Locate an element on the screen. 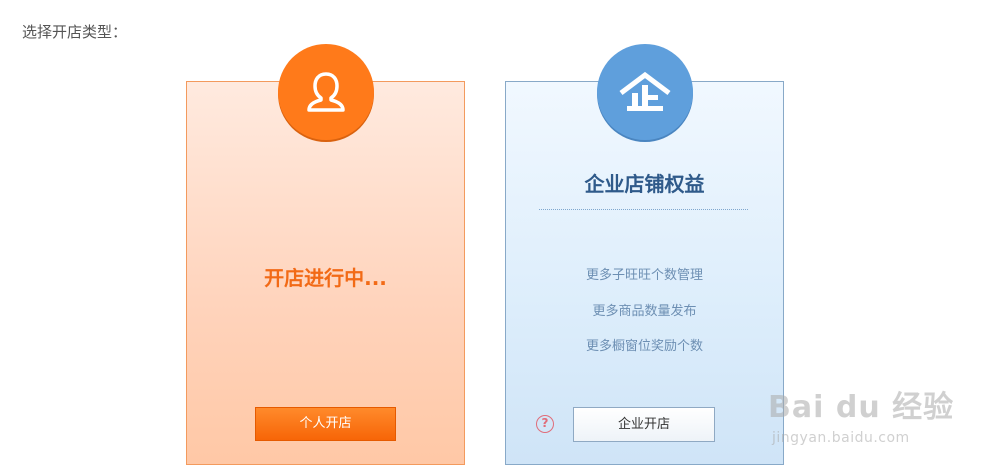 The height and width of the screenshot is (476, 1000). benefit-item: 更多子旺旺个数管理 is located at coordinates (644, 275).